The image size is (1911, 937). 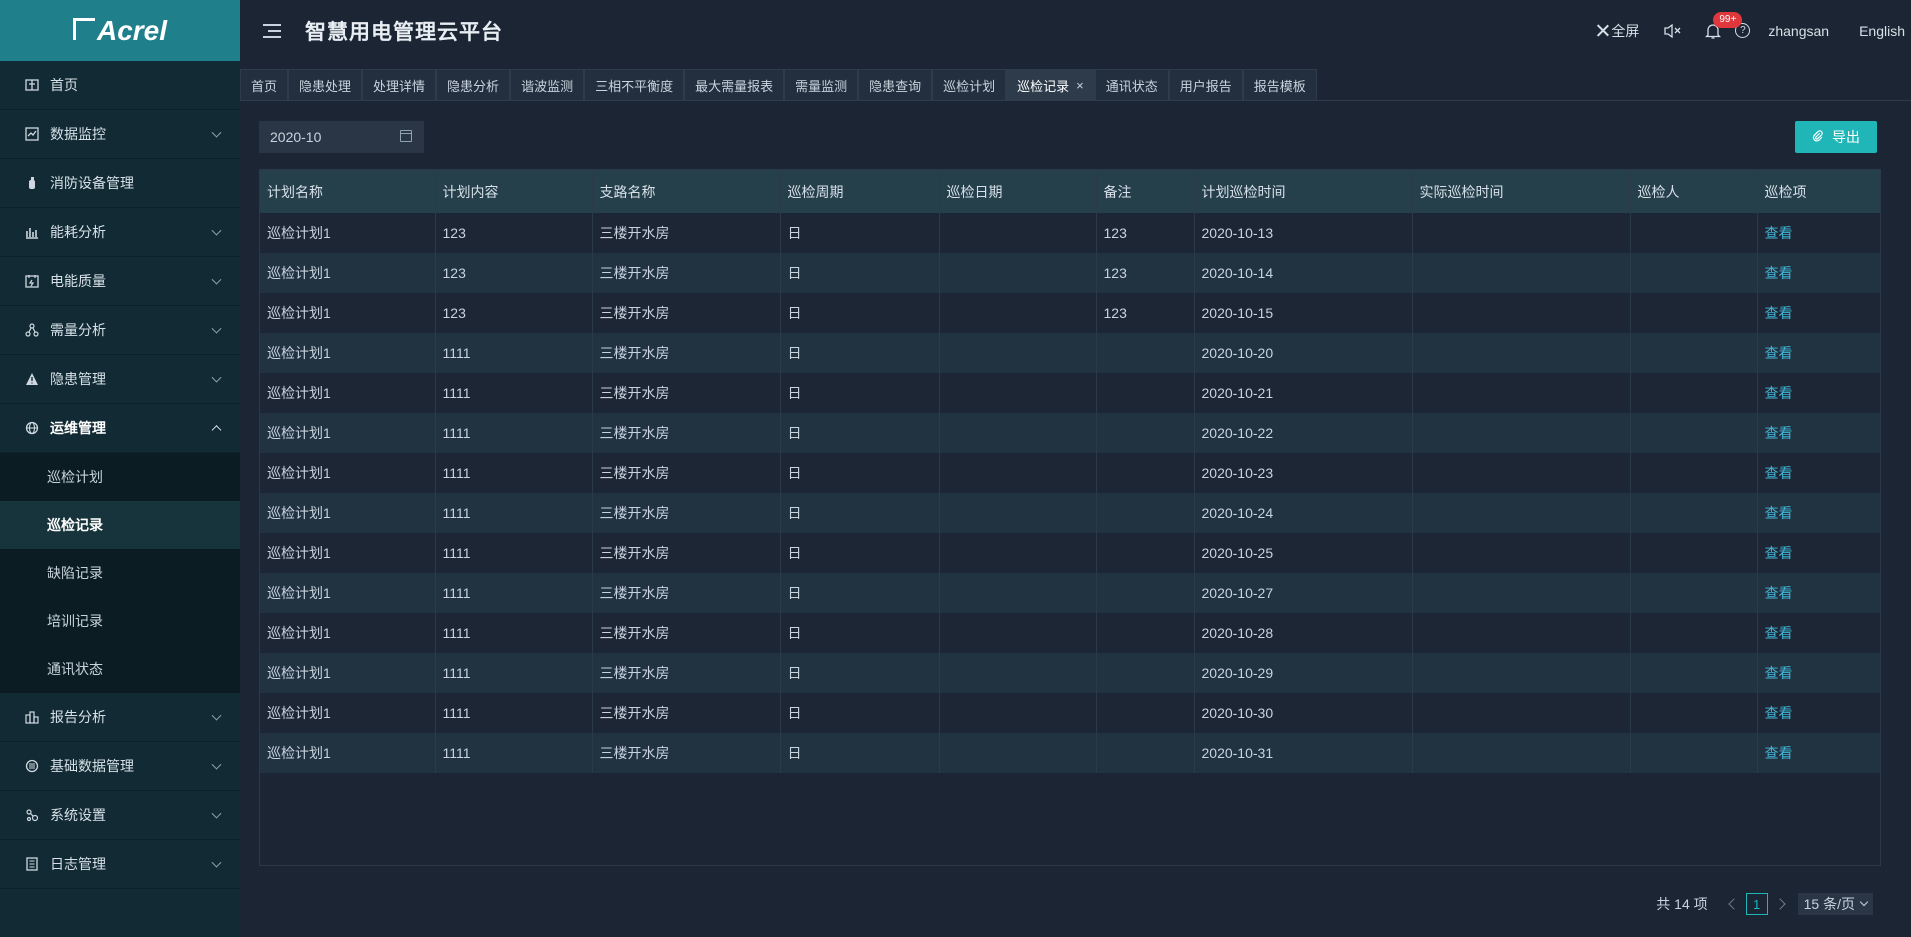 What do you see at coordinates (120, 85) in the screenshot?
I see `sidebar-item-0: 首页` at bounding box center [120, 85].